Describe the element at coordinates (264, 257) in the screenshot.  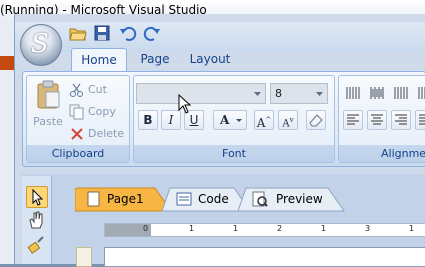
I see `report-page-canvas` at that location.